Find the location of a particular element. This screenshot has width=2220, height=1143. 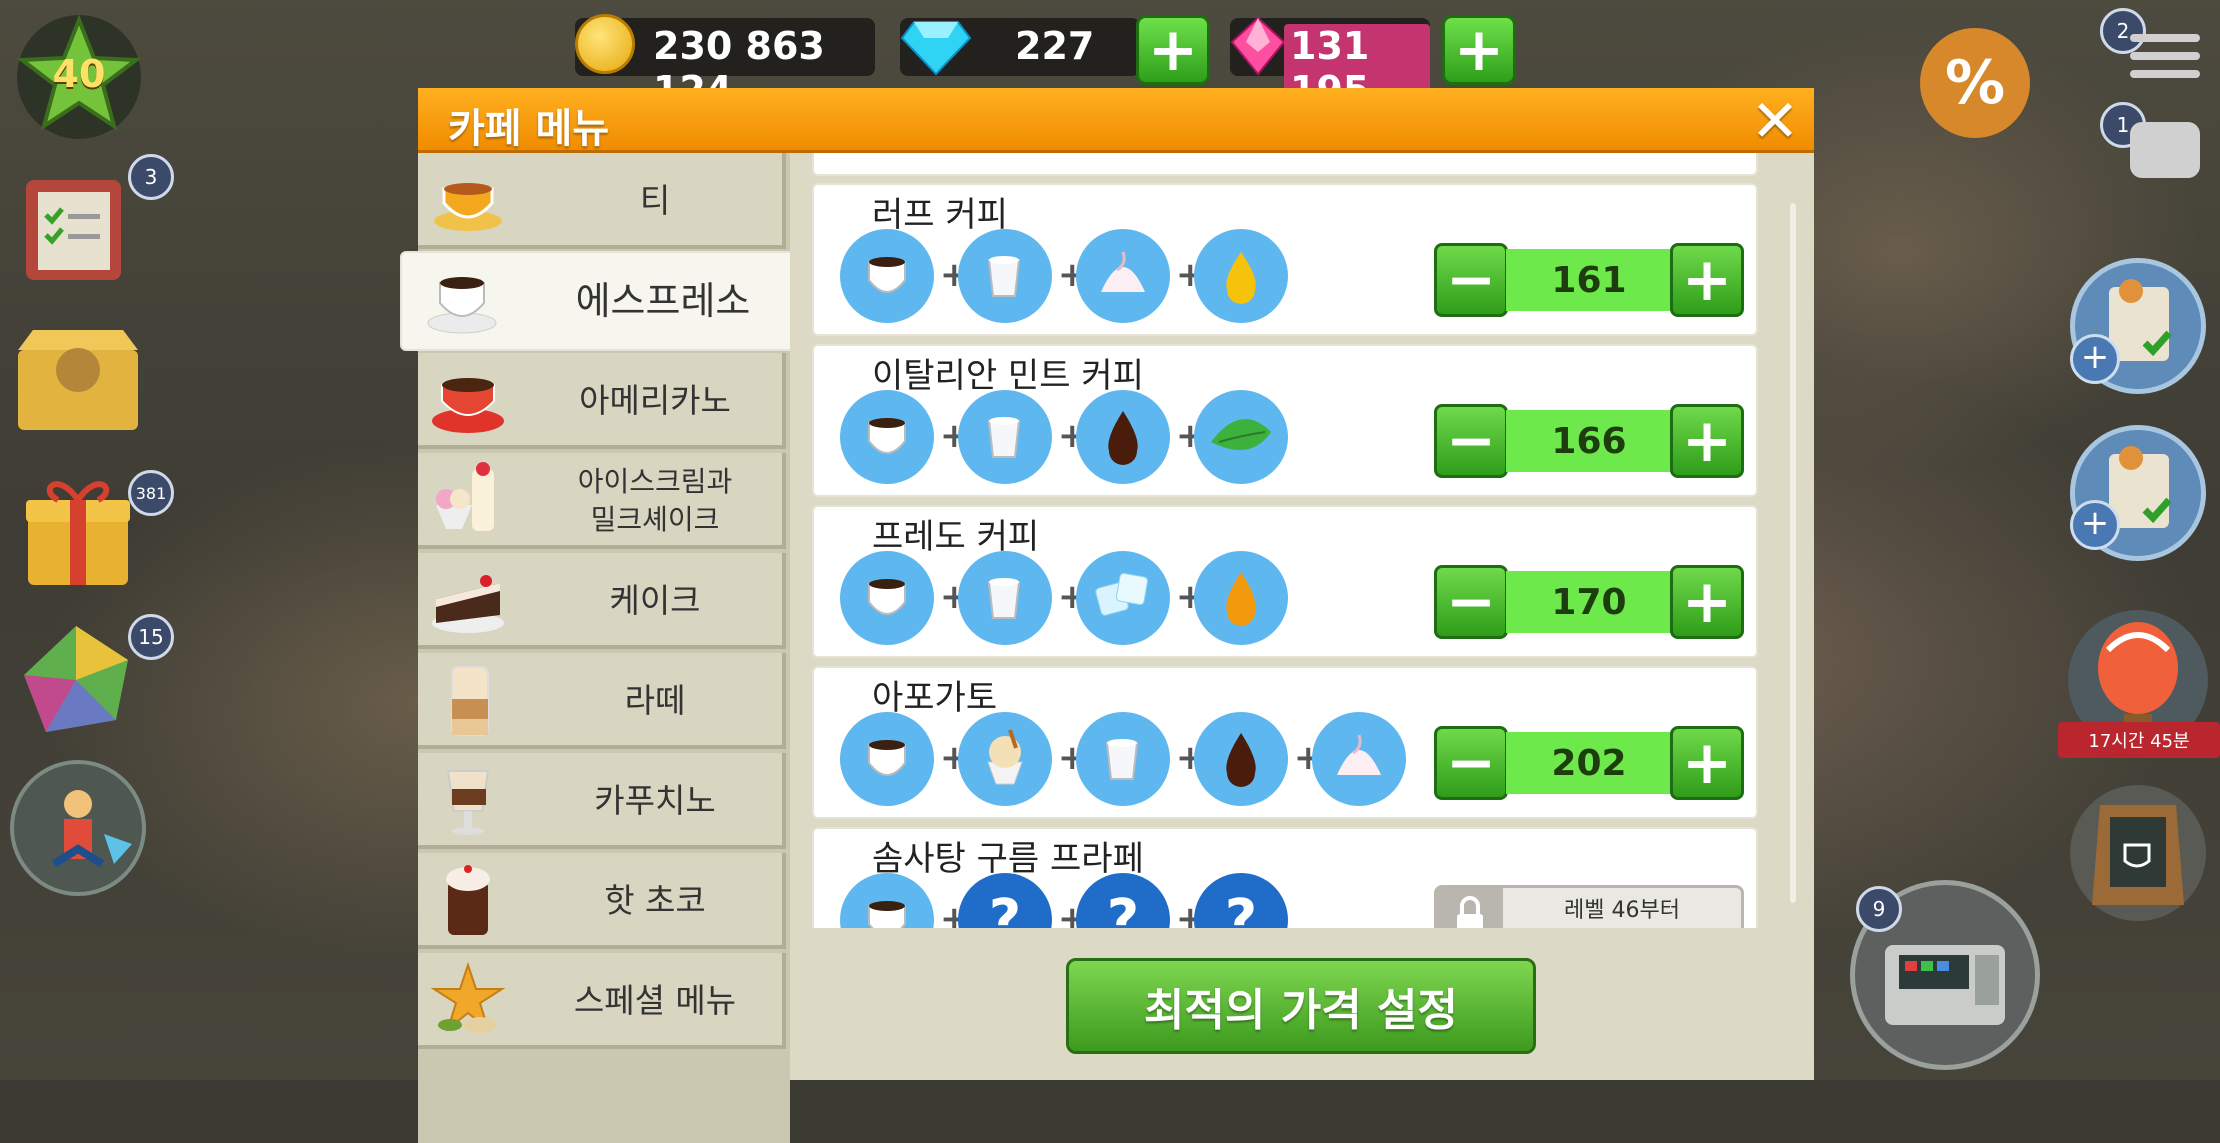

diamond-counter: 227 is located at coordinates (1020, 47).